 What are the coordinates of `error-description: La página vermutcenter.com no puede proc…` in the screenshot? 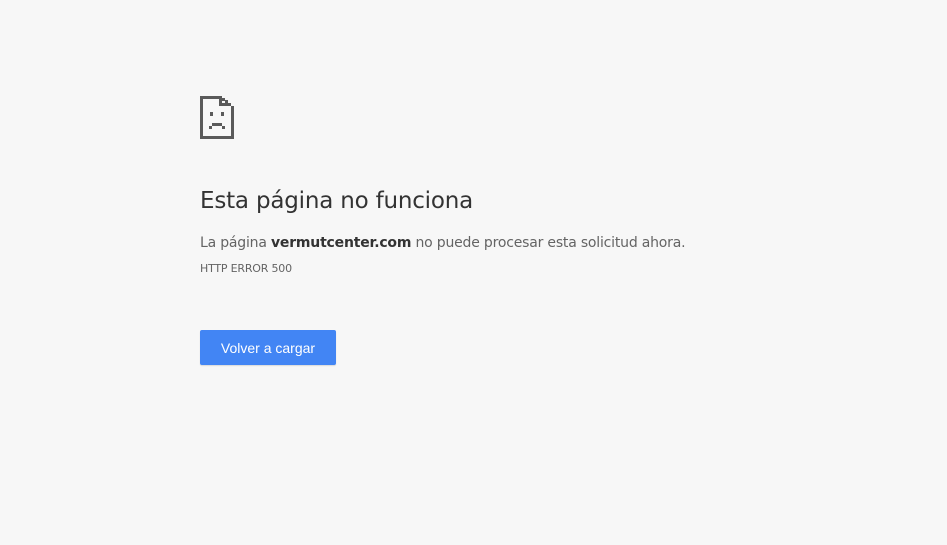 It's located at (443, 243).